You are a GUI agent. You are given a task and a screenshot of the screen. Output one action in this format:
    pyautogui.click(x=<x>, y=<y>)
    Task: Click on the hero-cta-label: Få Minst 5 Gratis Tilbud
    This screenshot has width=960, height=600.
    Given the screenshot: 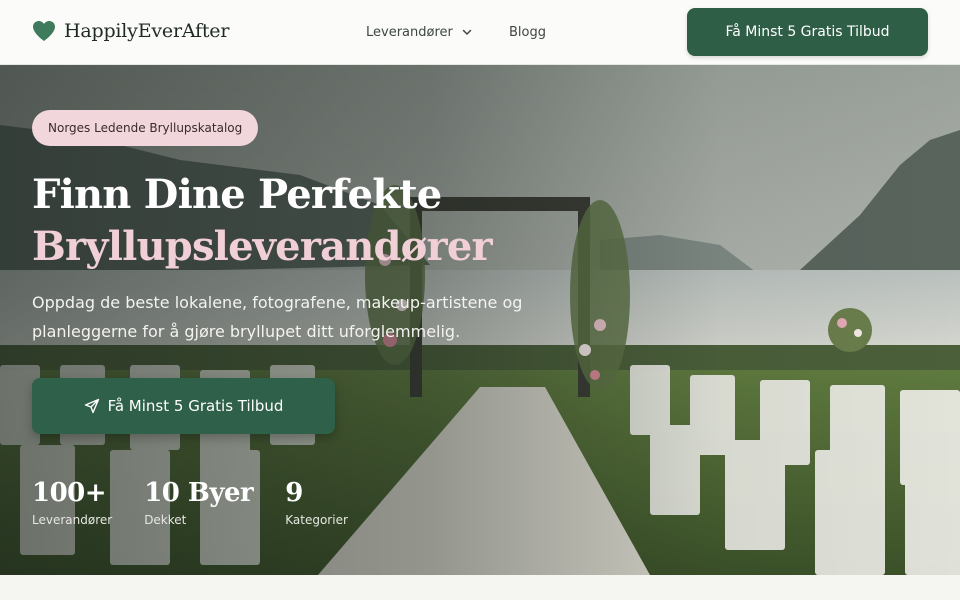 What is the action you would take?
    pyautogui.click(x=195, y=406)
    